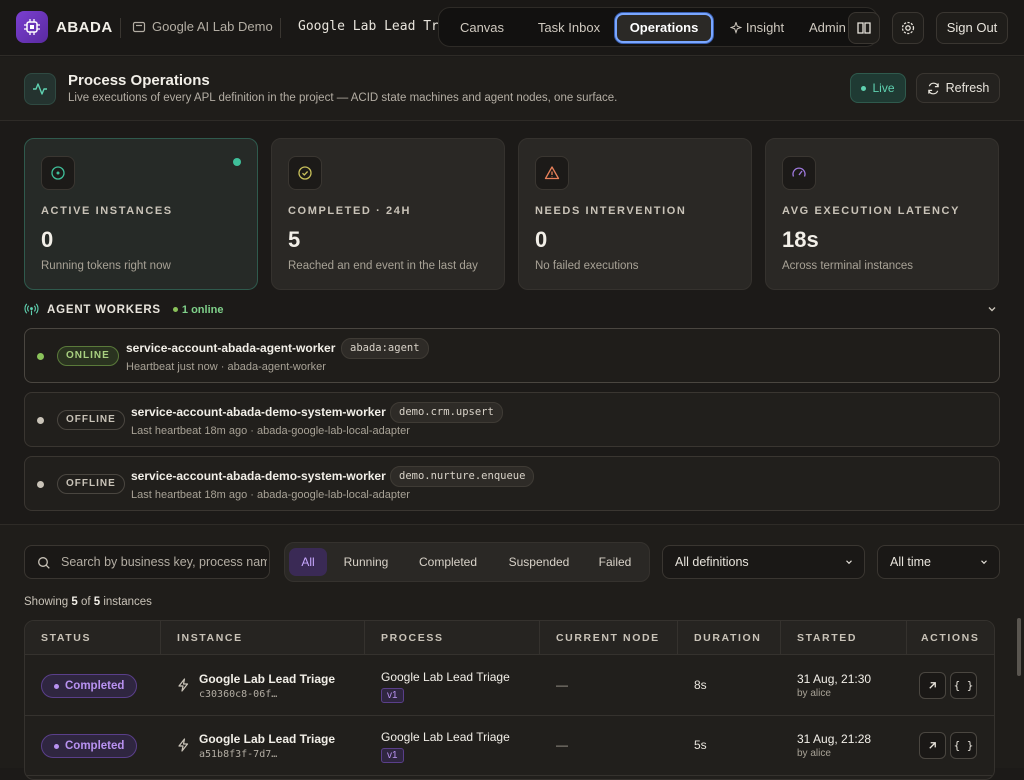  Describe the element at coordinates (89, 686) in the screenshot. I see `status-badge: Completed` at that location.